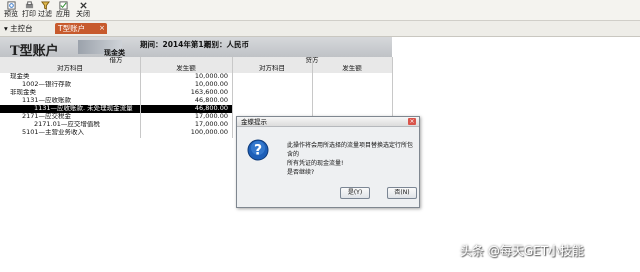  I want to click on close-button: 关闭, so click(83, 10).